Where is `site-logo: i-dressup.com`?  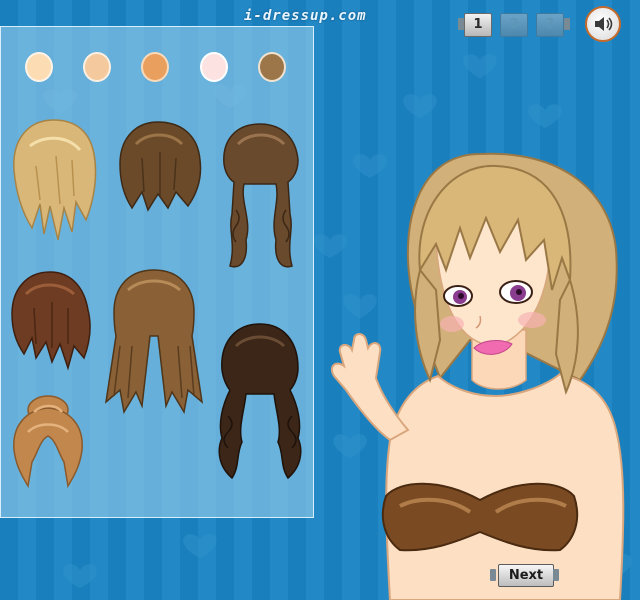 site-logo: i-dressup.com is located at coordinates (305, 16).